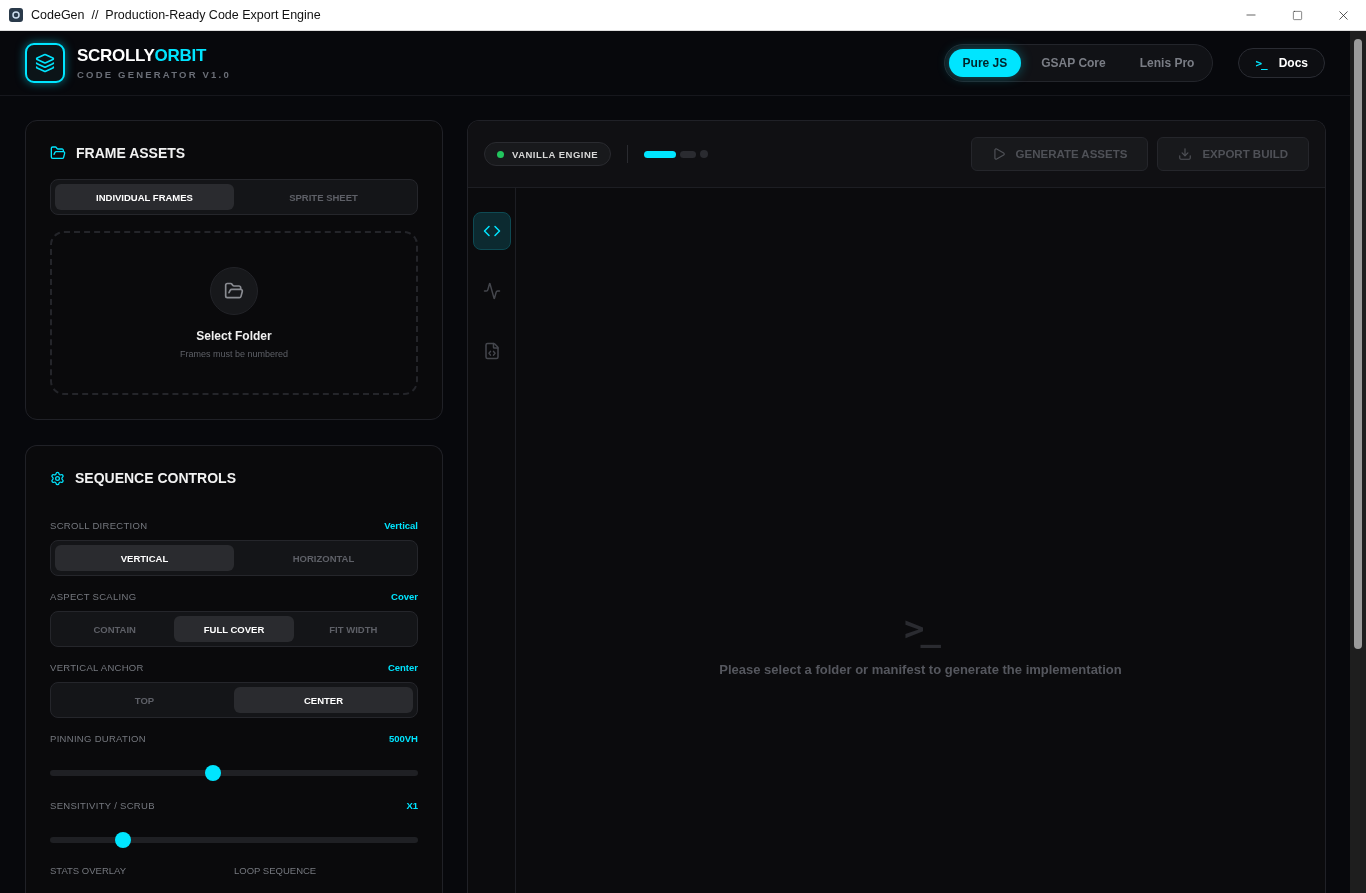  I want to click on status-text: VANILLA ENGINE, so click(555, 154).